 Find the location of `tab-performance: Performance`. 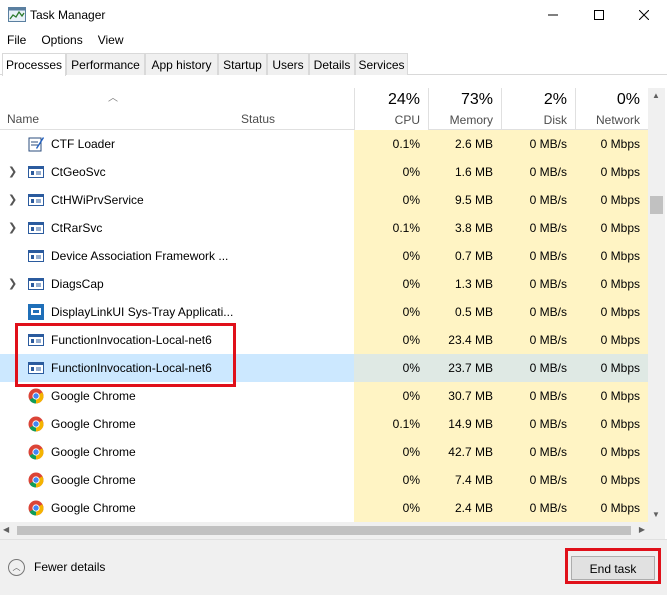

tab-performance: Performance is located at coordinates (105, 64).